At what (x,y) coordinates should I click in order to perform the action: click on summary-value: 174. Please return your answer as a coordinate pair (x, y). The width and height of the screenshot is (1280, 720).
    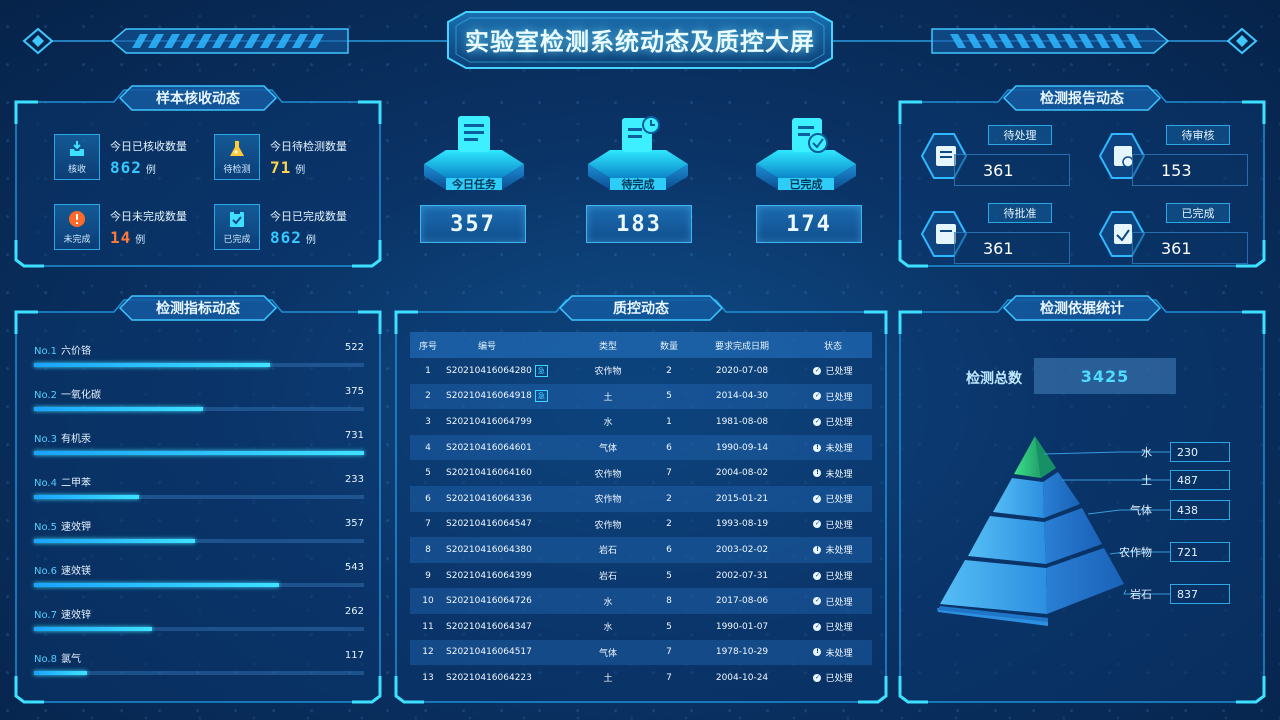
    Looking at the image, I should click on (809, 224).